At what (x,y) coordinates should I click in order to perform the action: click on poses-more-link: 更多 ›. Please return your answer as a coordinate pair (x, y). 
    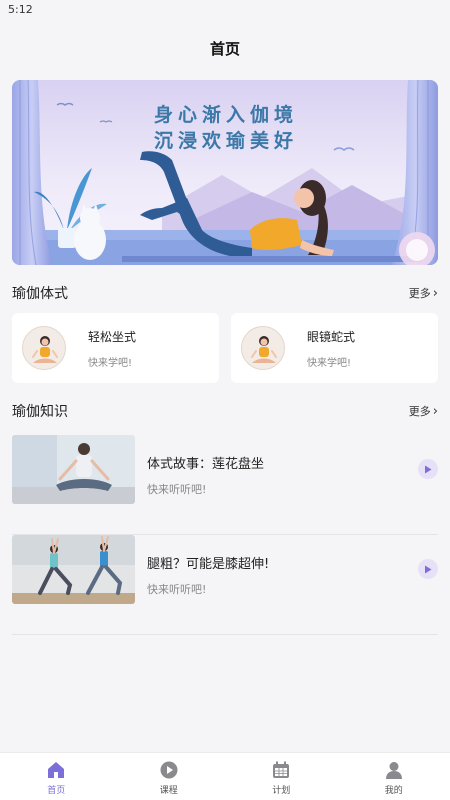
    Looking at the image, I should click on (423, 293).